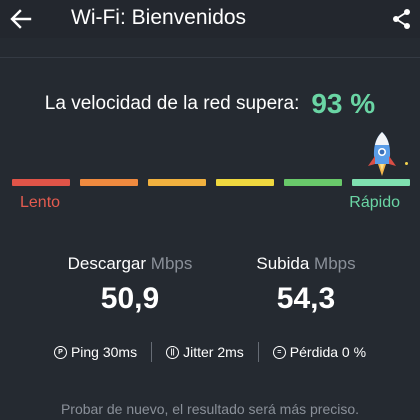  Describe the element at coordinates (40, 202) in the screenshot. I see `scale-label-slow: Lento` at that location.